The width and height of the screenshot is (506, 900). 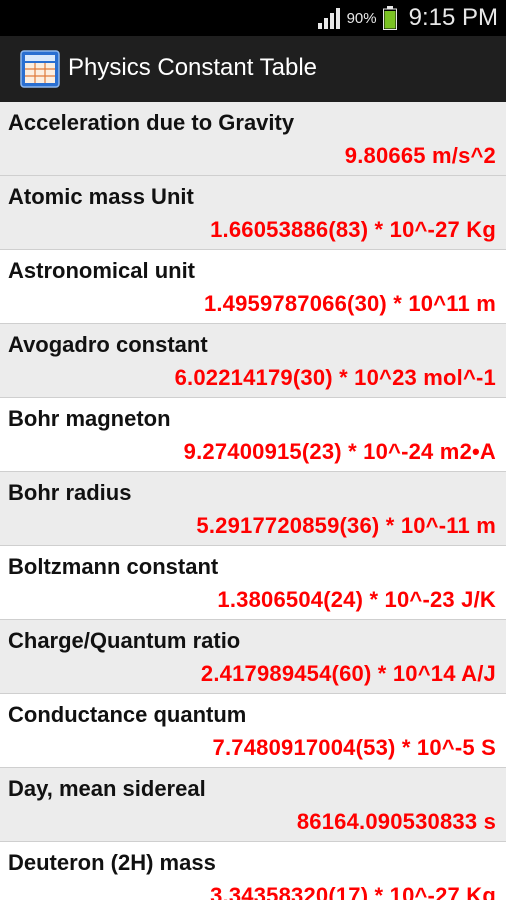 What do you see at coordinates (101, 196) in the screenshot?
I see `constant-name: Atomic mass Unit` at bounding box center [101, 196].